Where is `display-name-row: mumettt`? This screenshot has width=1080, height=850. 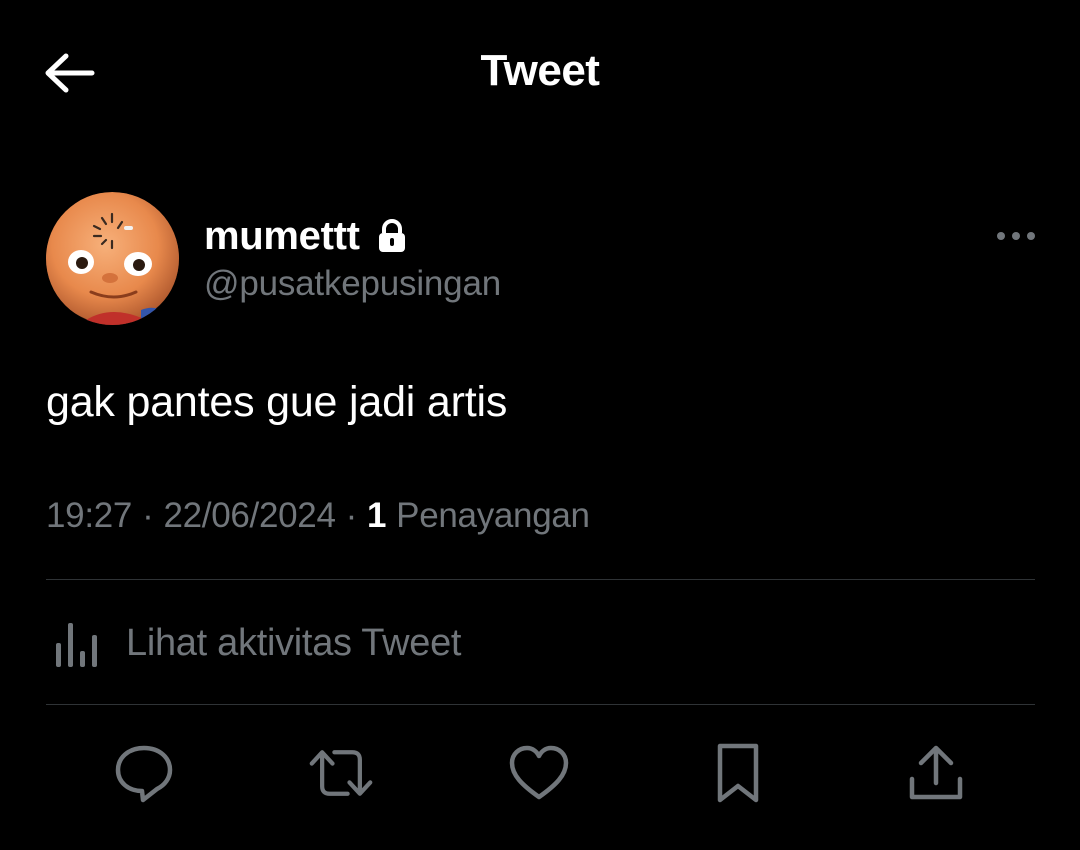 display-name-row: mumettt is located at coordinates (306, 236).